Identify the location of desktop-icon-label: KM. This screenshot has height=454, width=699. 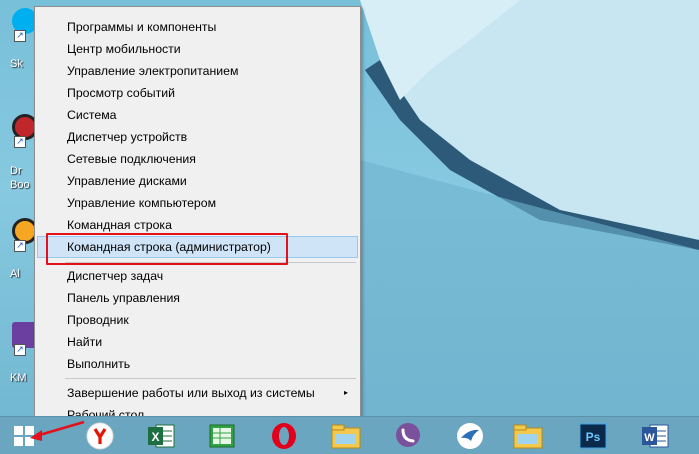
(18, 378).